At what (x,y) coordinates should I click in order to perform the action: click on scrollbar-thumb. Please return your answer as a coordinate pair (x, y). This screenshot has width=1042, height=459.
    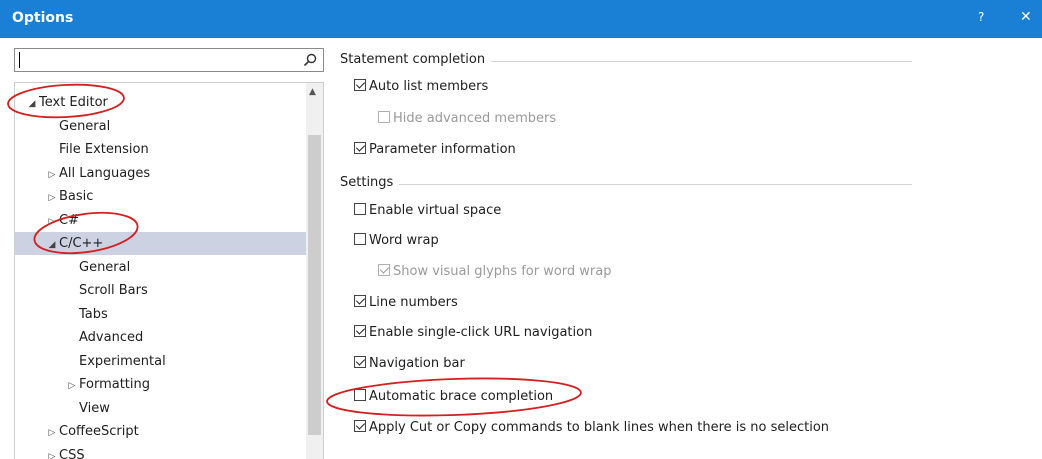
    Looking at the image, I should click on (314, 285).